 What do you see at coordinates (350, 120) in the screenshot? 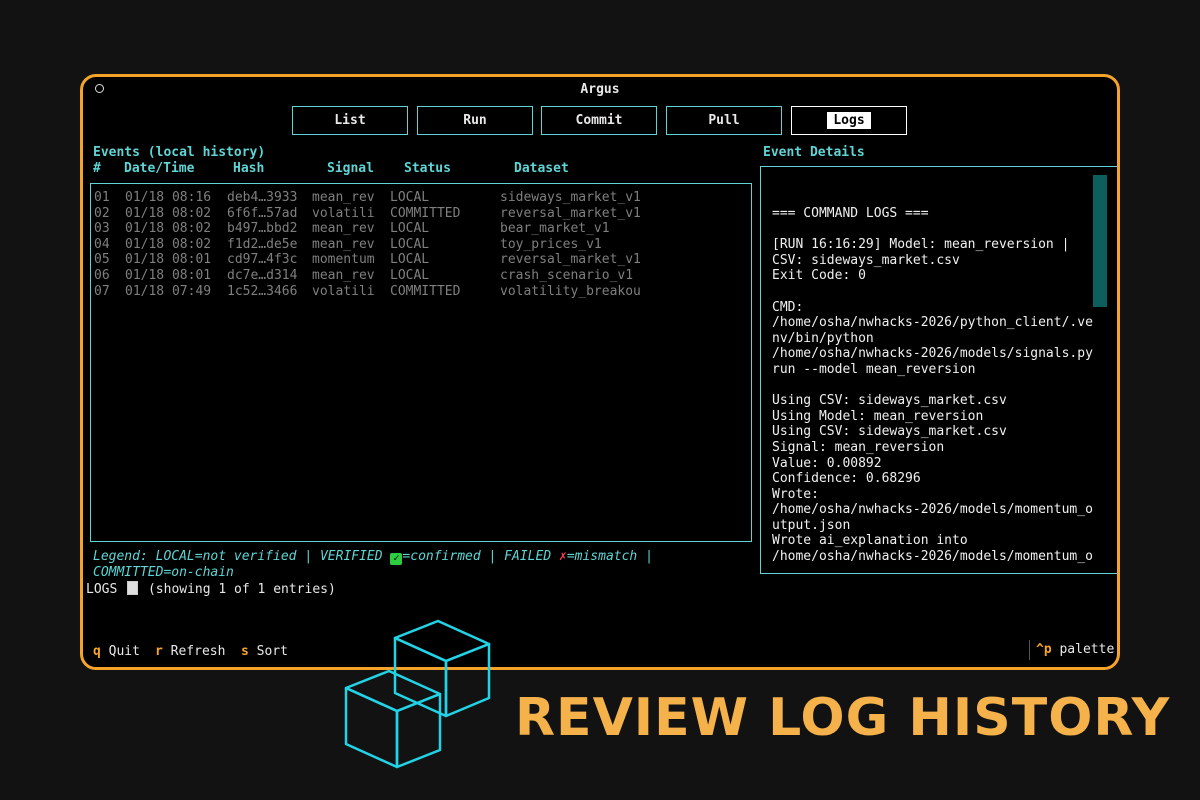
I see `tab-list: List` at bounding box center [350, 120].